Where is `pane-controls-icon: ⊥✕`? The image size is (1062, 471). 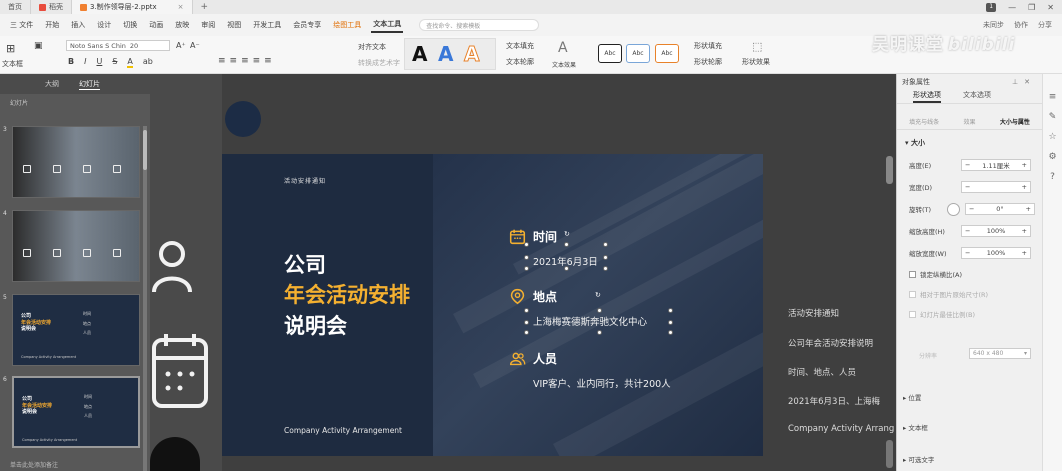
pane-controls-icon: ⊥✕ is located at coordinates (1024, 82).